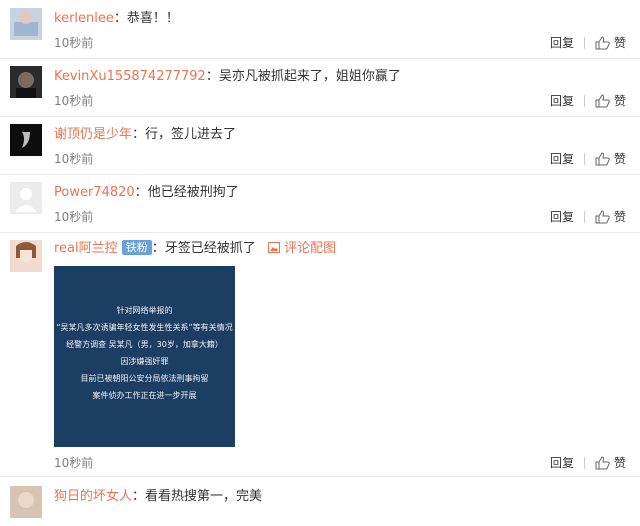 The width and height of the screenshot is (640, 526). What do you see at coordinates (320, 149) in the screenshot?
I see `comment-item: 谢顶仍是少年：行，签儿进去了 10秒前 回复 赞` at bounding box center [320, 149].